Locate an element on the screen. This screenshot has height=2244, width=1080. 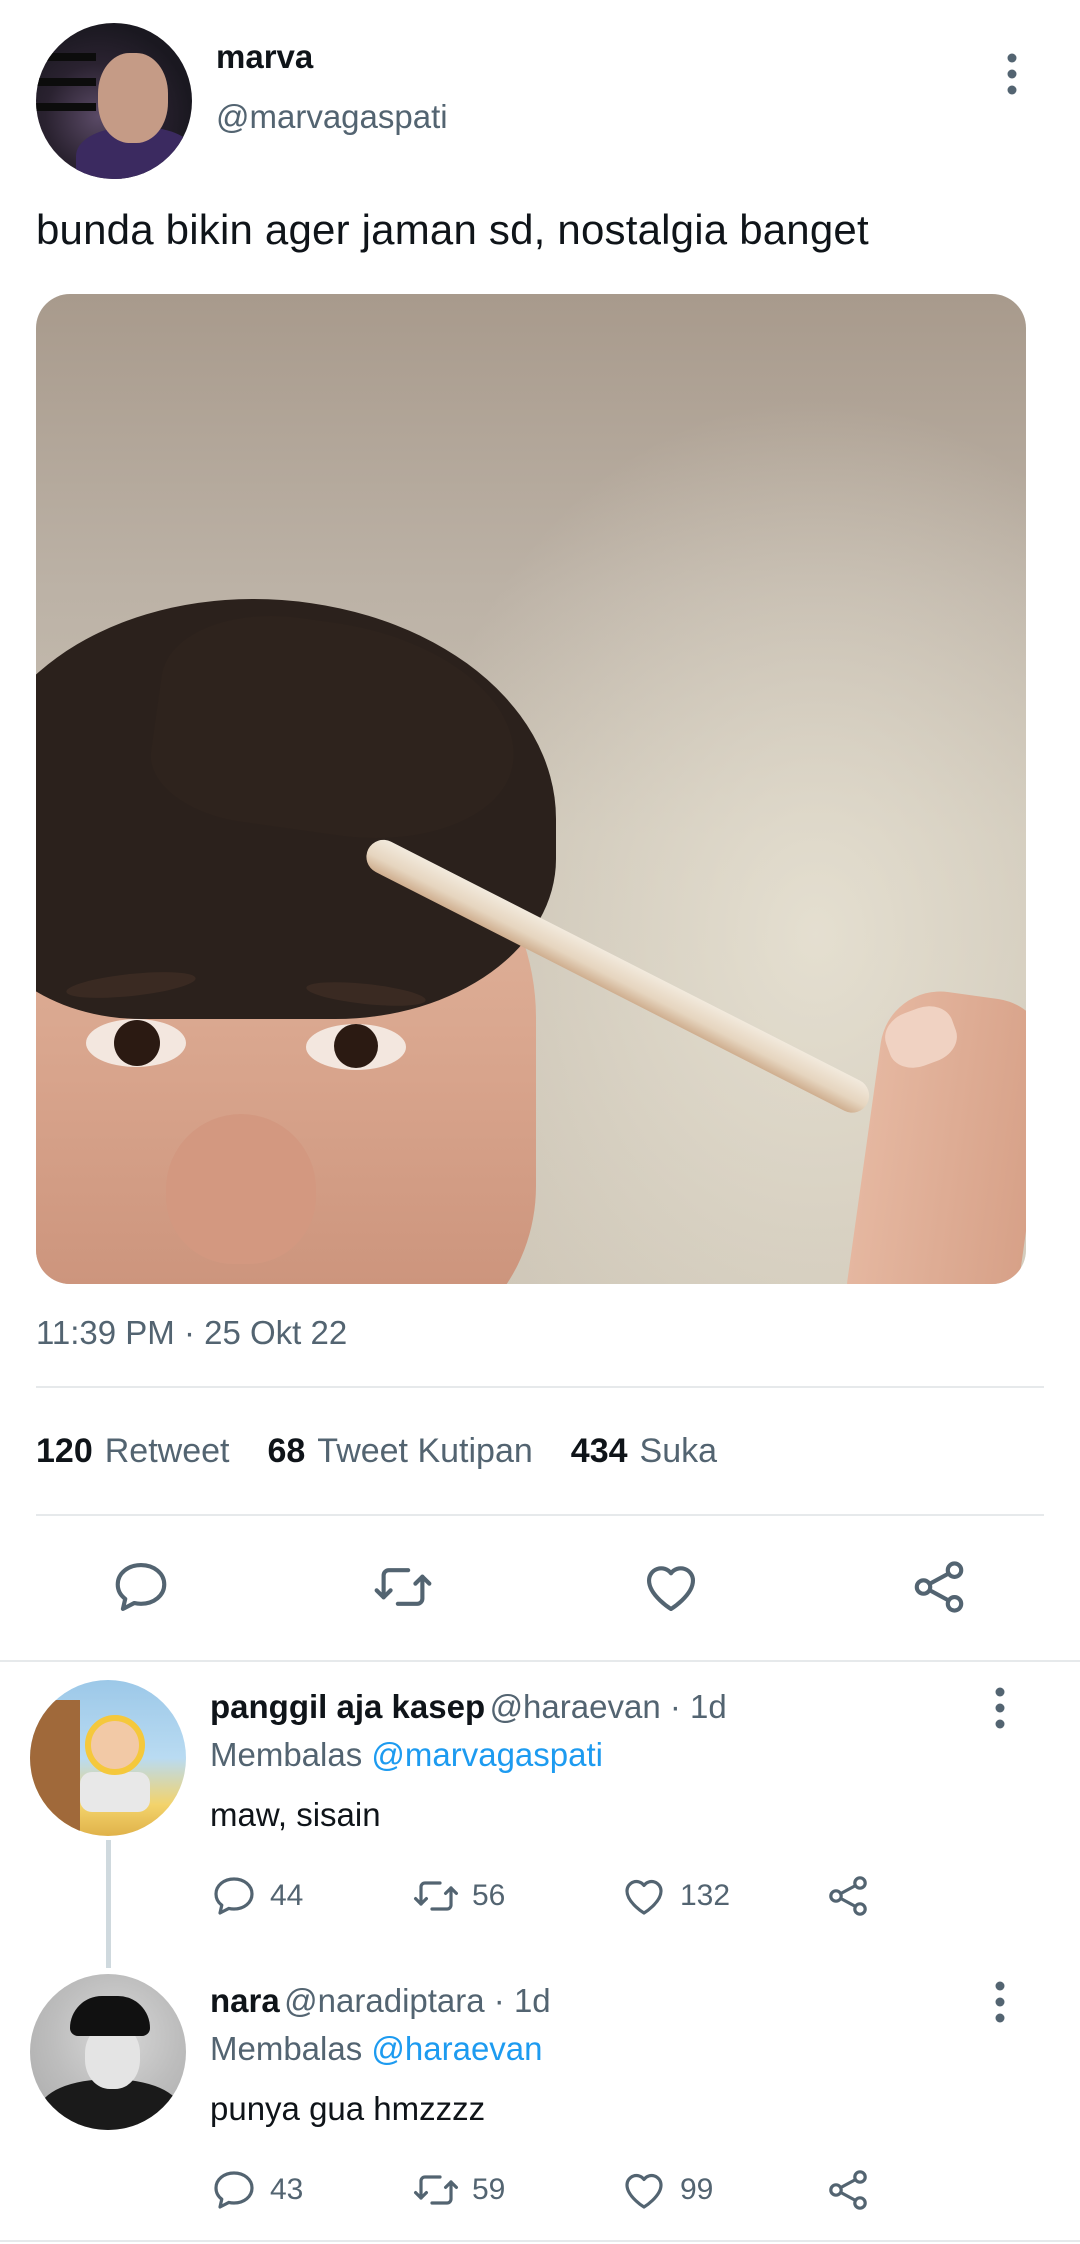
reply-header: nara @naradiptara · 1d is located at coordinates (380, 2001).